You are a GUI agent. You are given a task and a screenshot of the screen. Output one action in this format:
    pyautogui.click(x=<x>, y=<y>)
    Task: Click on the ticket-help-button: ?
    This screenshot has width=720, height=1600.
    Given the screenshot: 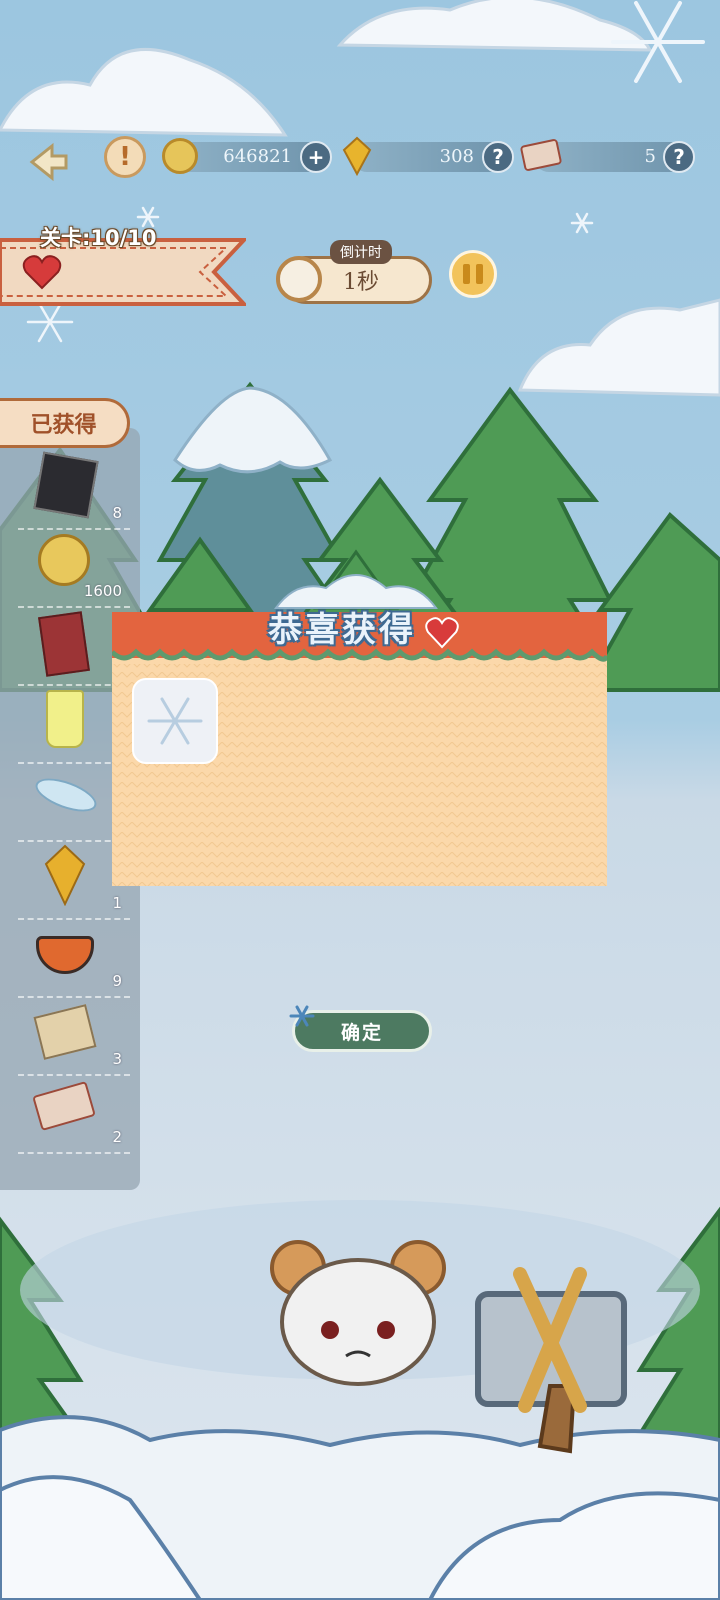 What is the action you would take?
    pyautogui.click(x=679, y=157)
    